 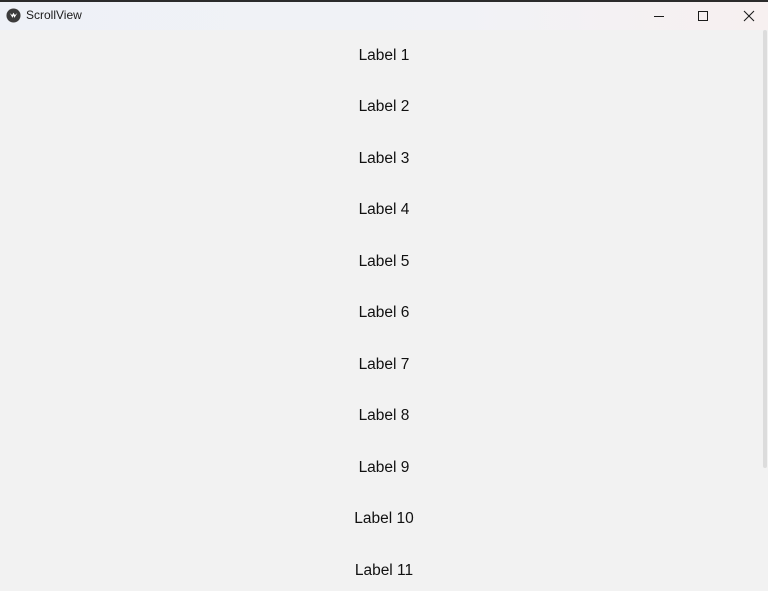 What do you see at coordinates (765, 249) in the screenshot?
I see `scrollbar-thumb` at bounding box center [765, 249].